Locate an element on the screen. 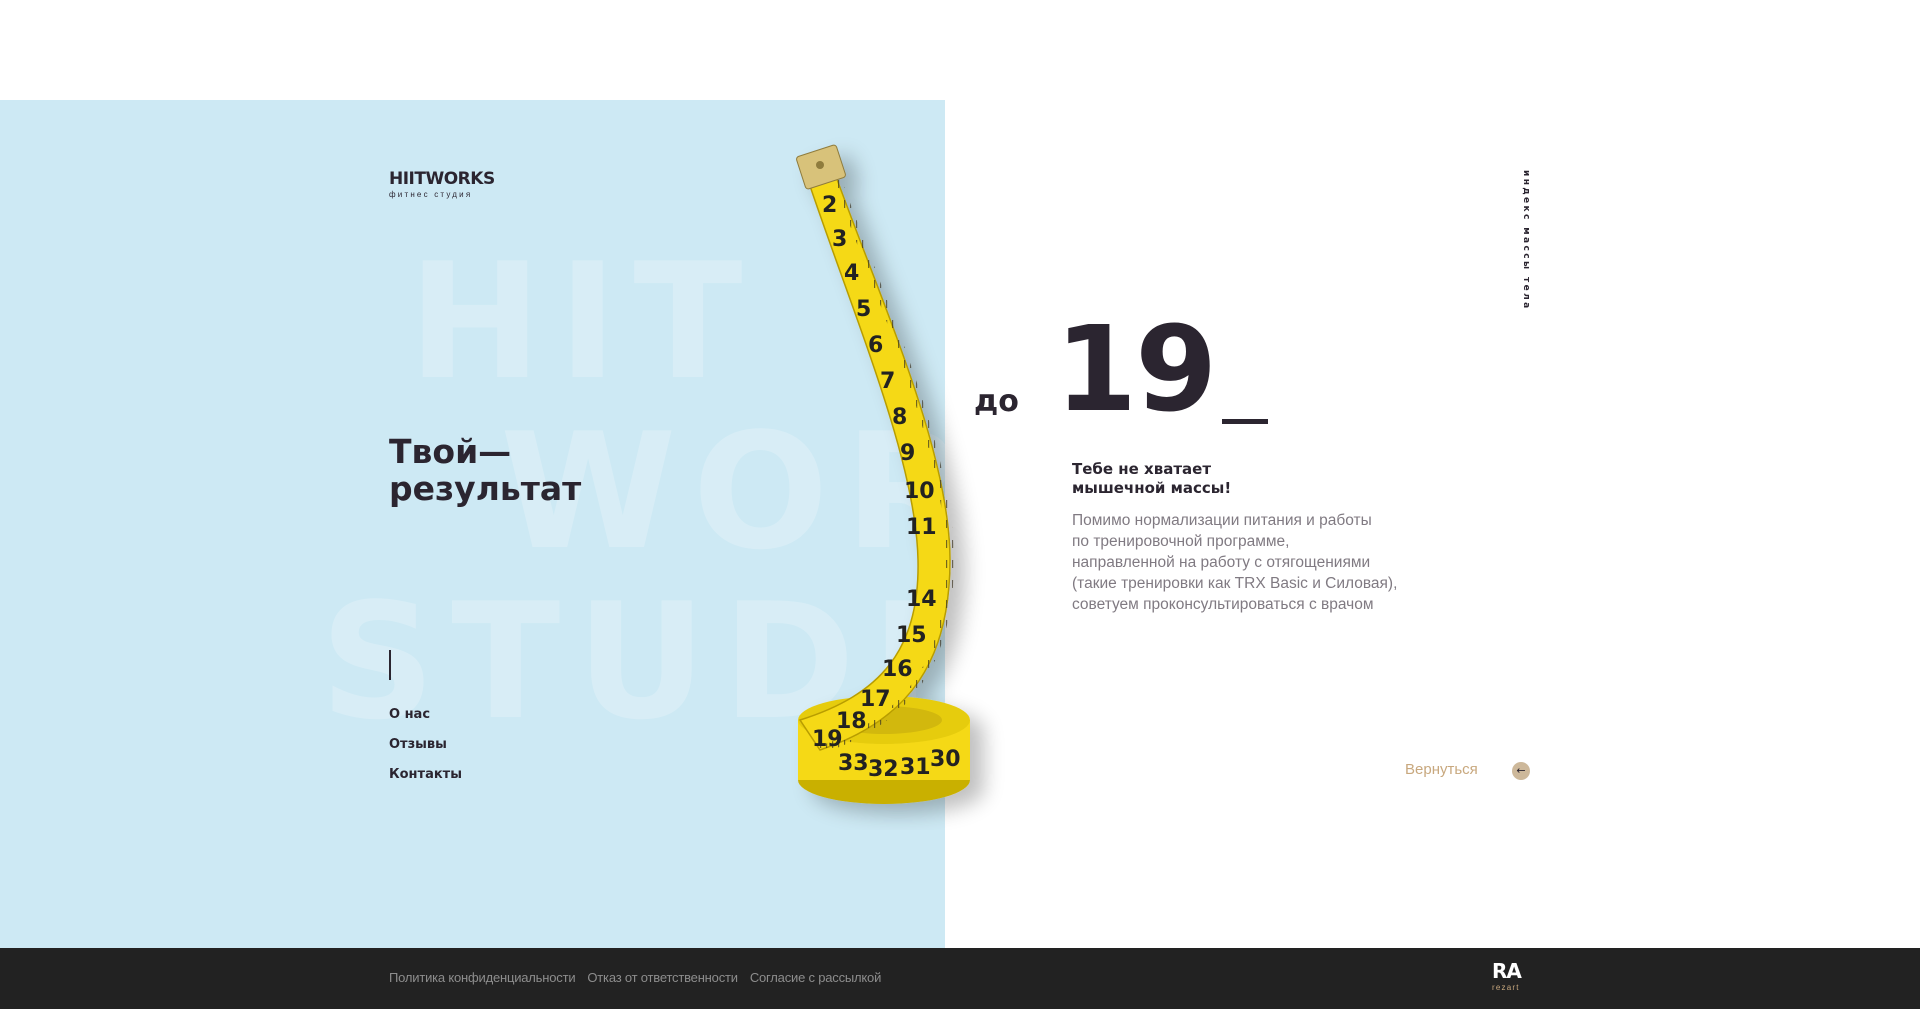 The width and height of the screenshot is (1920, 1009). footer-link-newsletter-consent: Согласие с рассылкой is located at coordinates (816, 977).